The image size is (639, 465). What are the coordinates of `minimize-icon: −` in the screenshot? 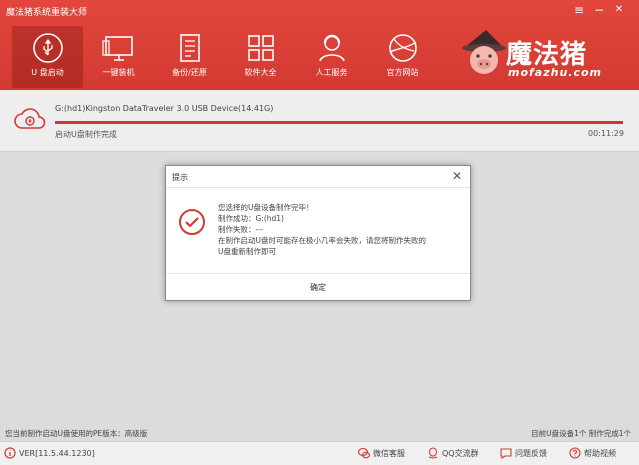 It's located at (599, 10).